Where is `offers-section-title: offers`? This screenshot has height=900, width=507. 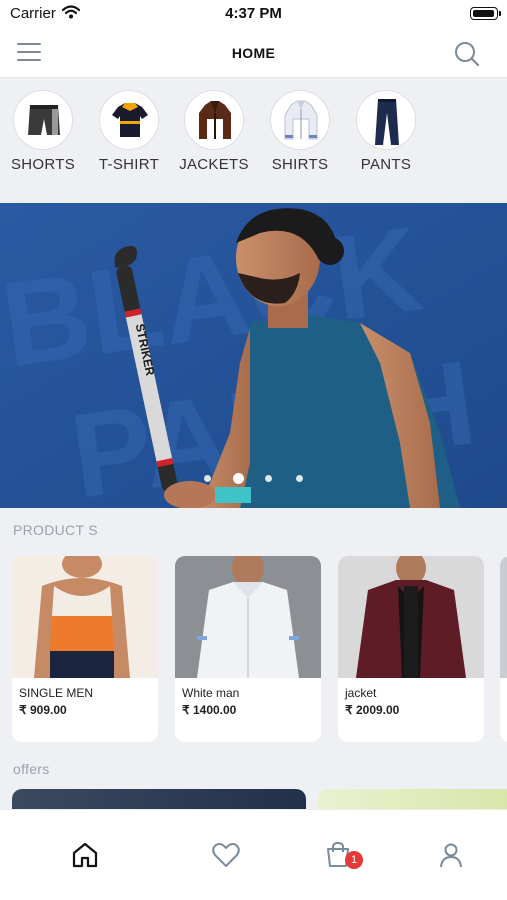
offers-section-title: offers is located at coordinates (31, 769).